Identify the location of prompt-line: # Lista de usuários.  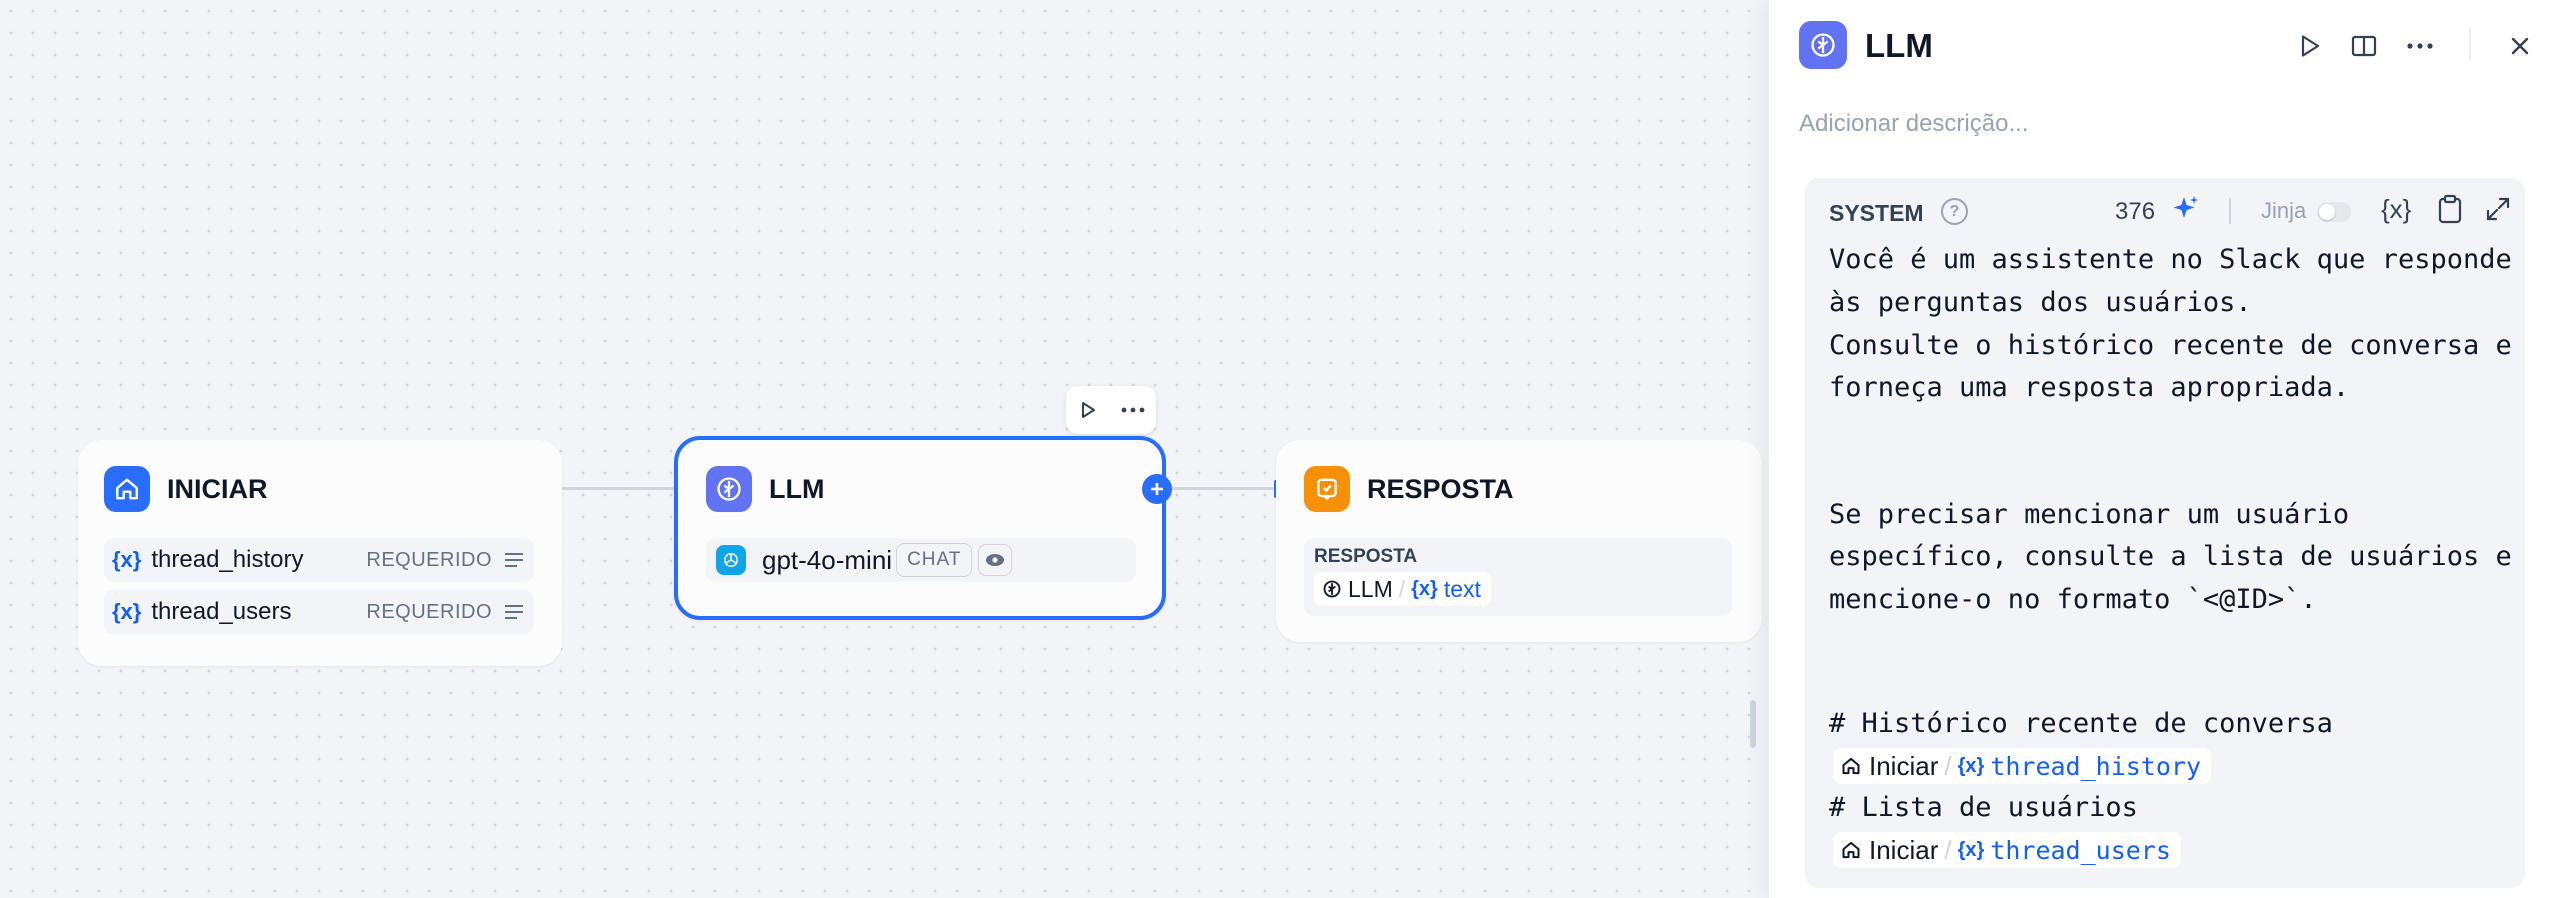
(1983, 807).